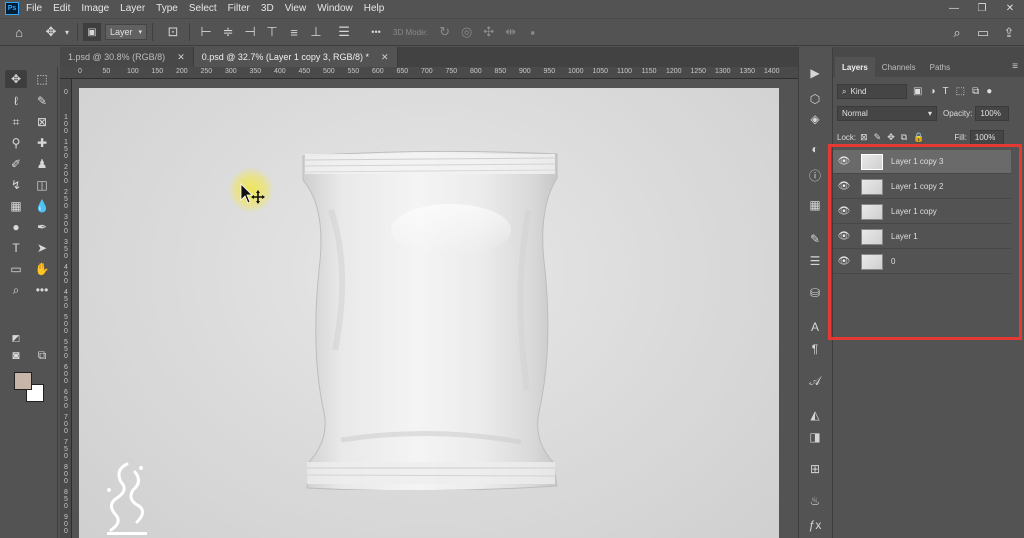 This screenshot has width=1024, height=538. What do you see at coordinates (989, 91) in the screenshot?
I see `filter-toggle-icon: ●` at bounding box center [989, 91].